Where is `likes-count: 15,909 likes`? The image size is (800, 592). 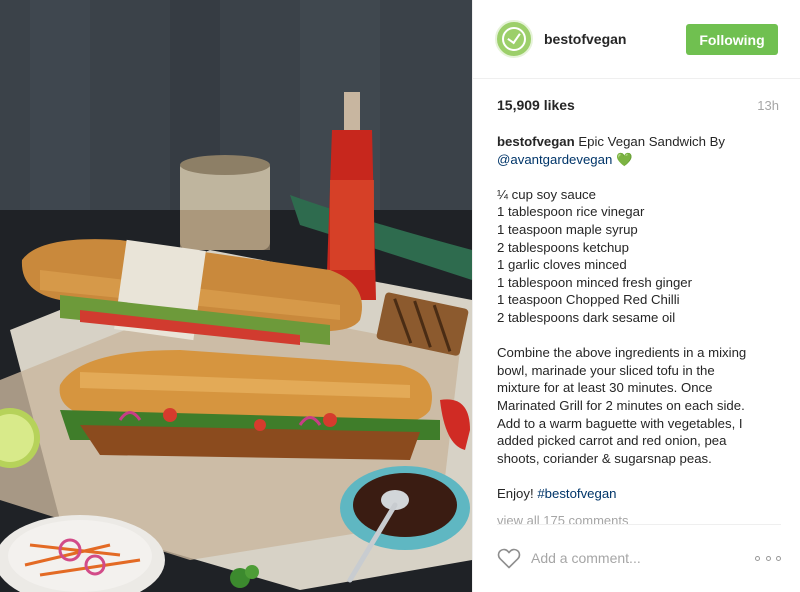
likes-count: 15,909 likes is located at coordinates (536, 105).